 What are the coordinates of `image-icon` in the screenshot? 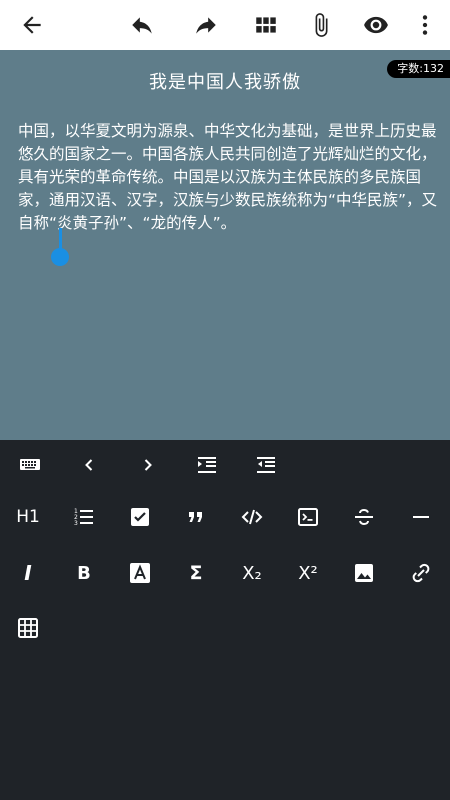 It's located at (364, 573).